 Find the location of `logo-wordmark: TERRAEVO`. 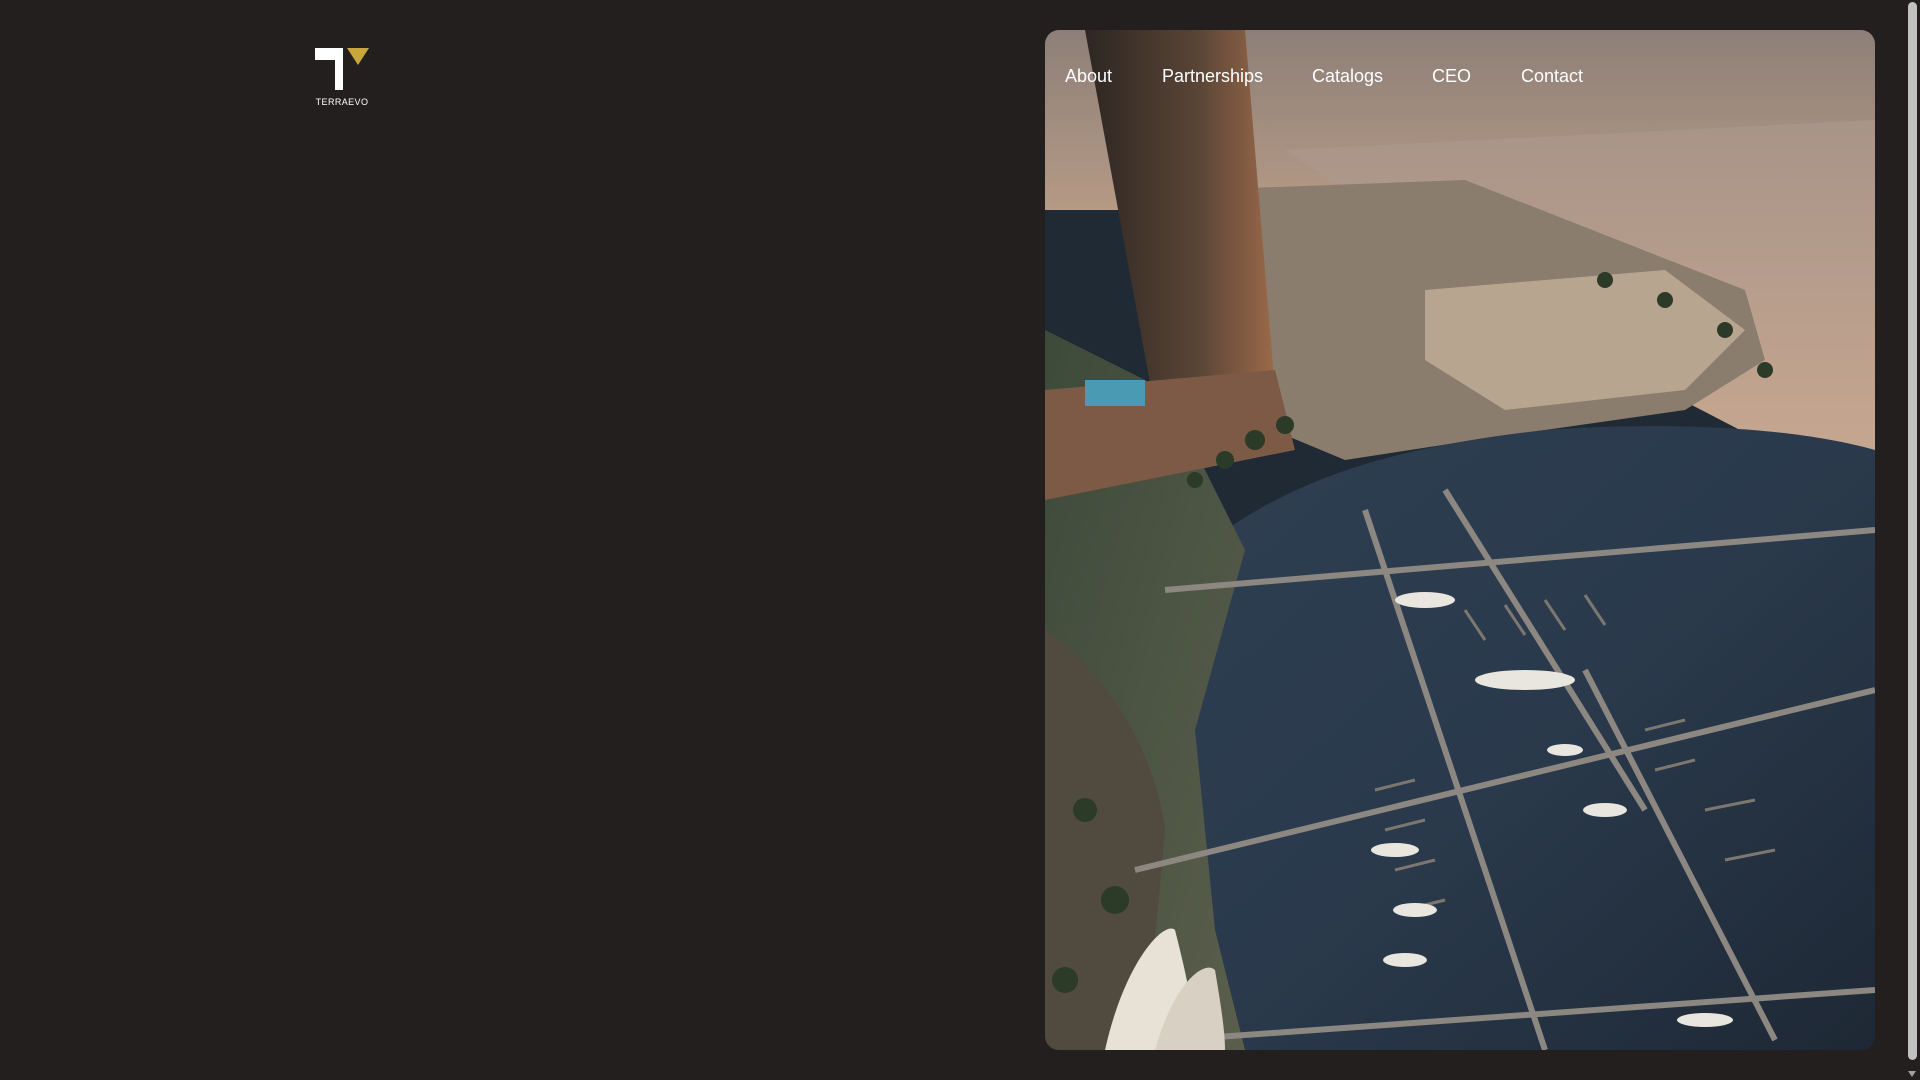

logo-wordmark: TERRAEVO is located at coordinates (342, 102).